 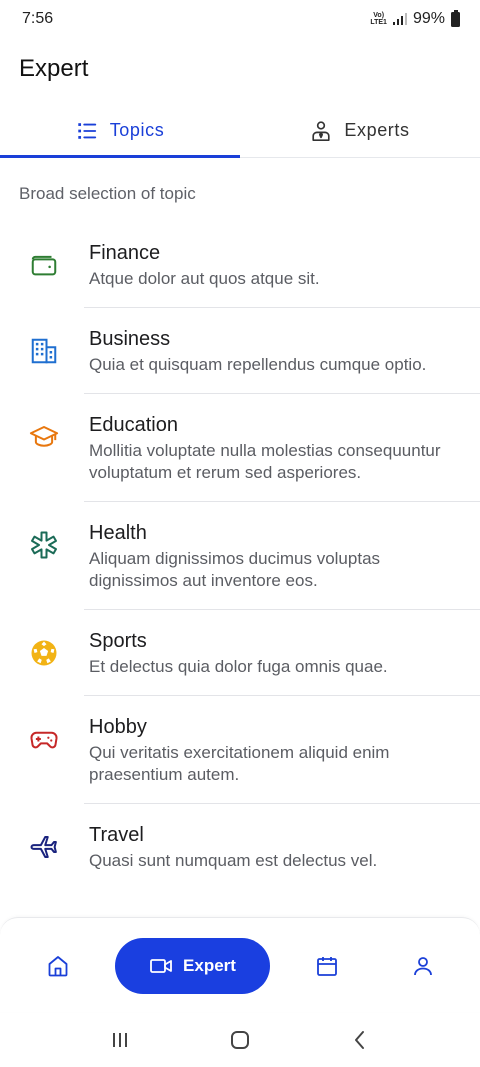 What do you see at coordinates (209, 965) in the screenshot?
I see `nav-expert-label: Expert` at bounding box center [209, 965].